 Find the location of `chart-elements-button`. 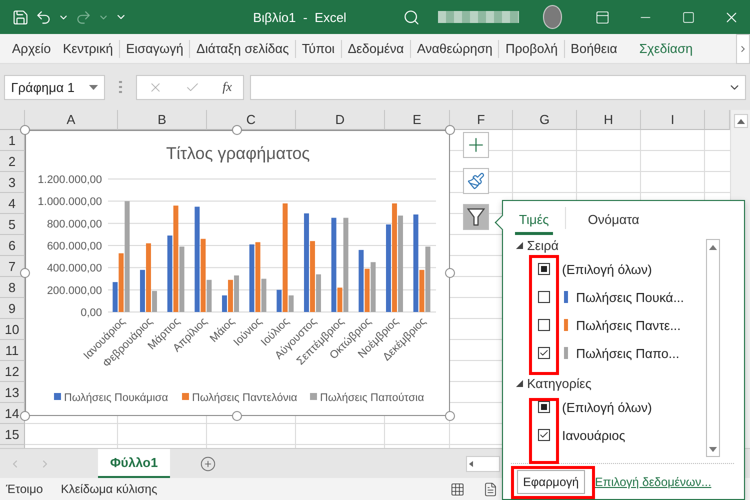

chart-elements-button is located at coordinates (476, 145).